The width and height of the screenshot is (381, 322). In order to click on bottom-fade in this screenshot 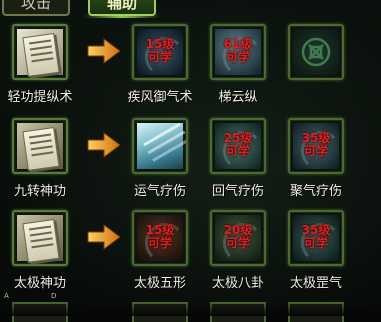, I will do `click(190, 309)`.